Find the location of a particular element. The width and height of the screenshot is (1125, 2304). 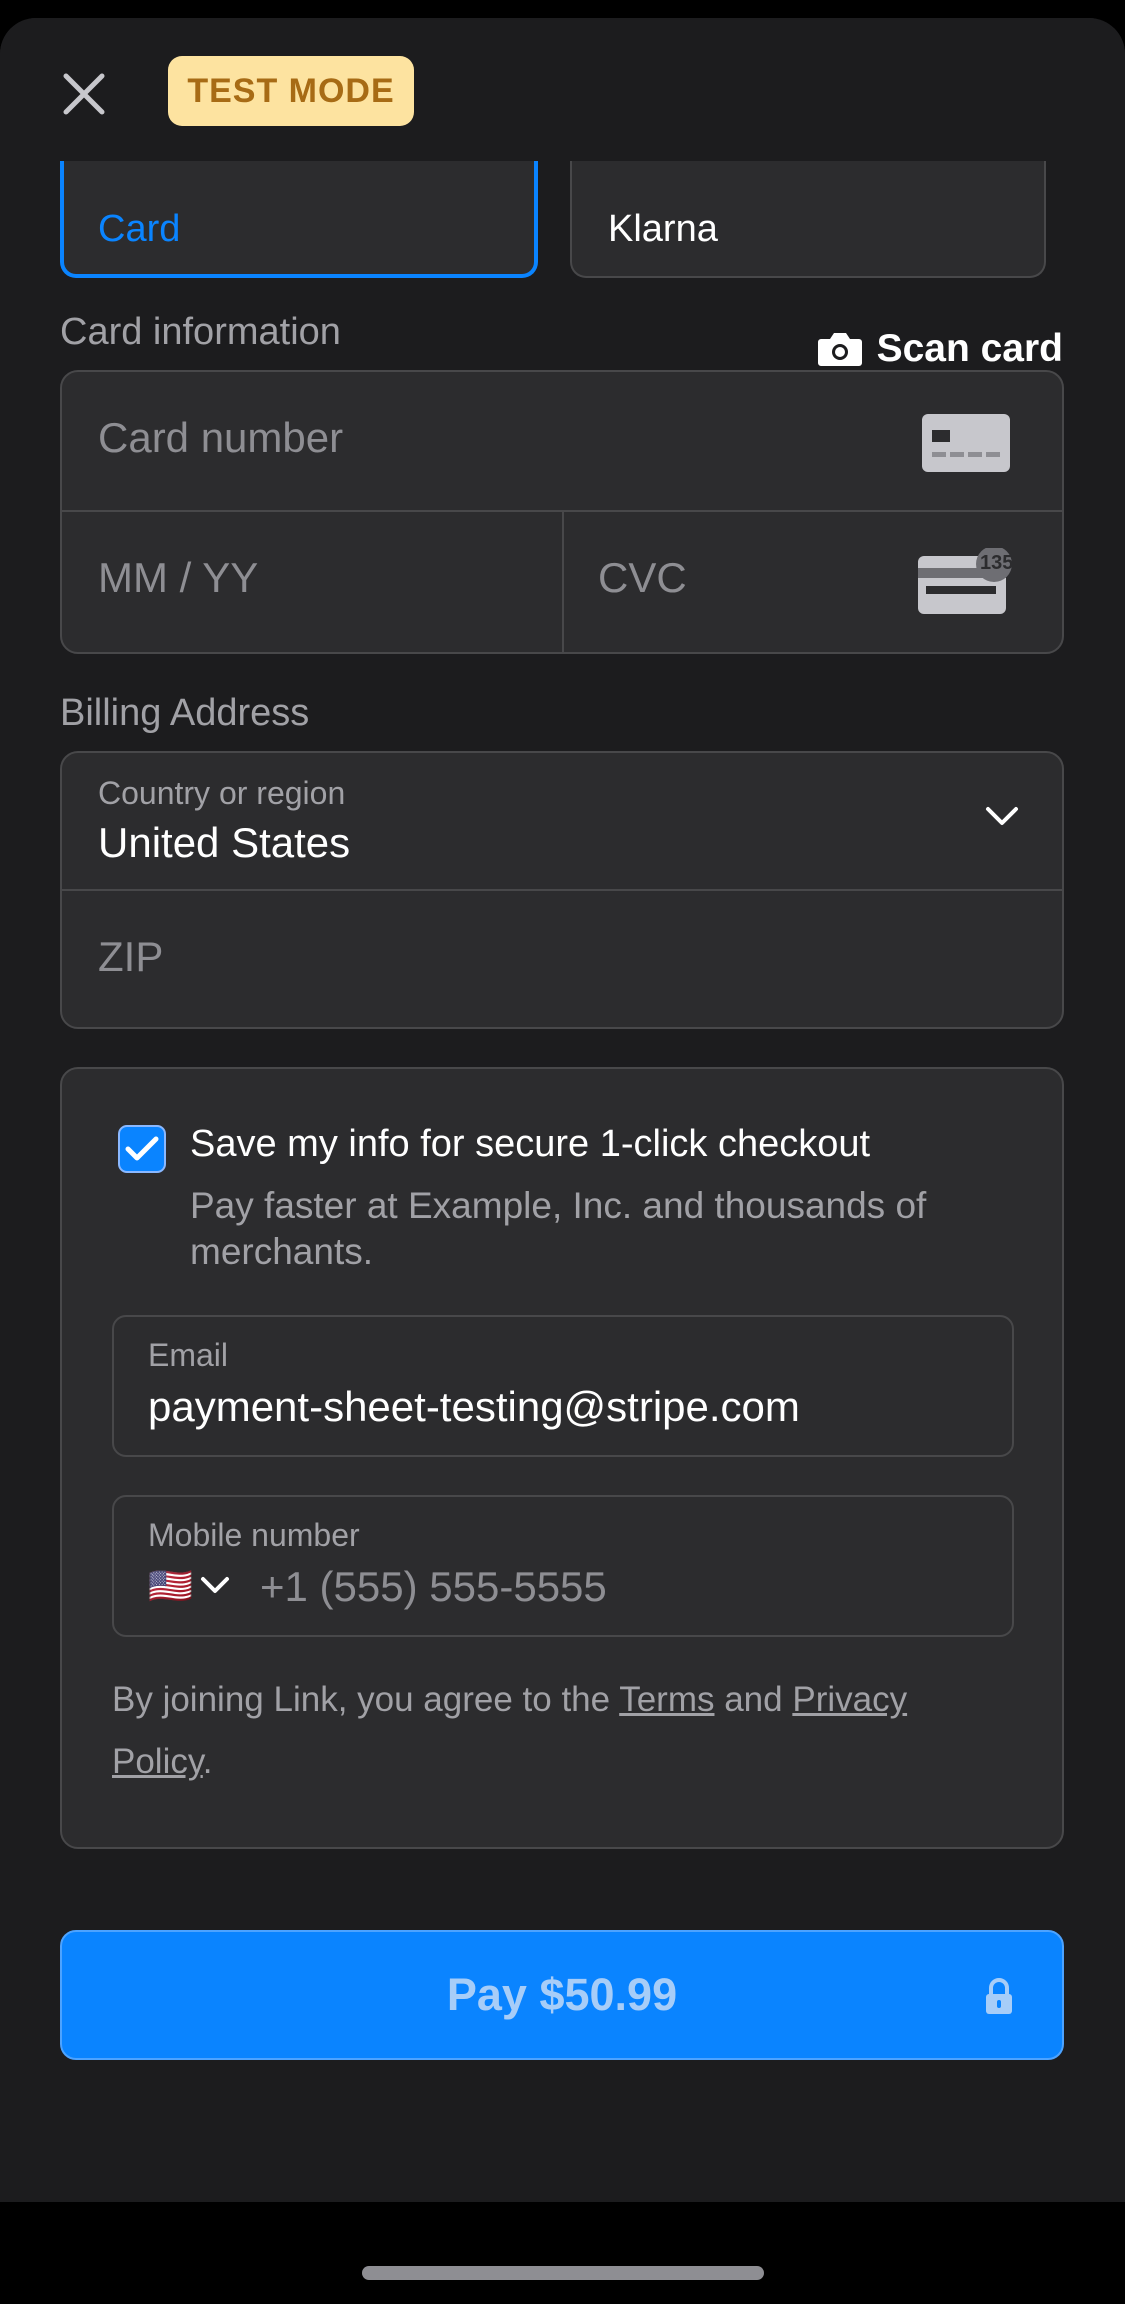

scan-card-button: Scan card is located at coordinates (940, 349).